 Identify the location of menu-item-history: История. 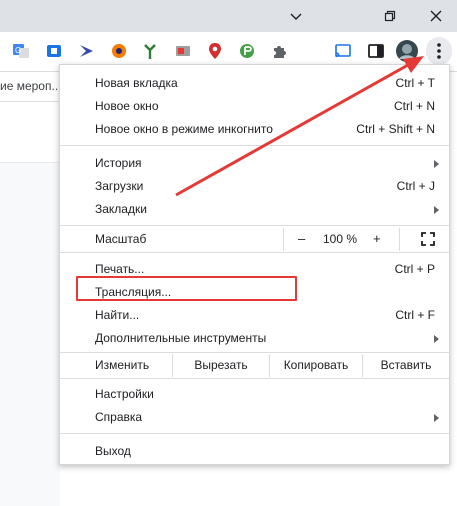
(254, 163).